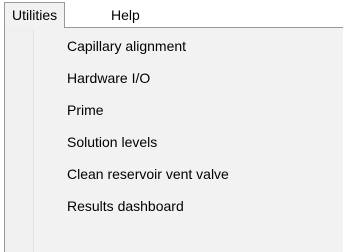 The width and height of the screenshot is (343, 252). I want to click on menu-item-hardware-io: Hardware I/O, so click(174, 78).